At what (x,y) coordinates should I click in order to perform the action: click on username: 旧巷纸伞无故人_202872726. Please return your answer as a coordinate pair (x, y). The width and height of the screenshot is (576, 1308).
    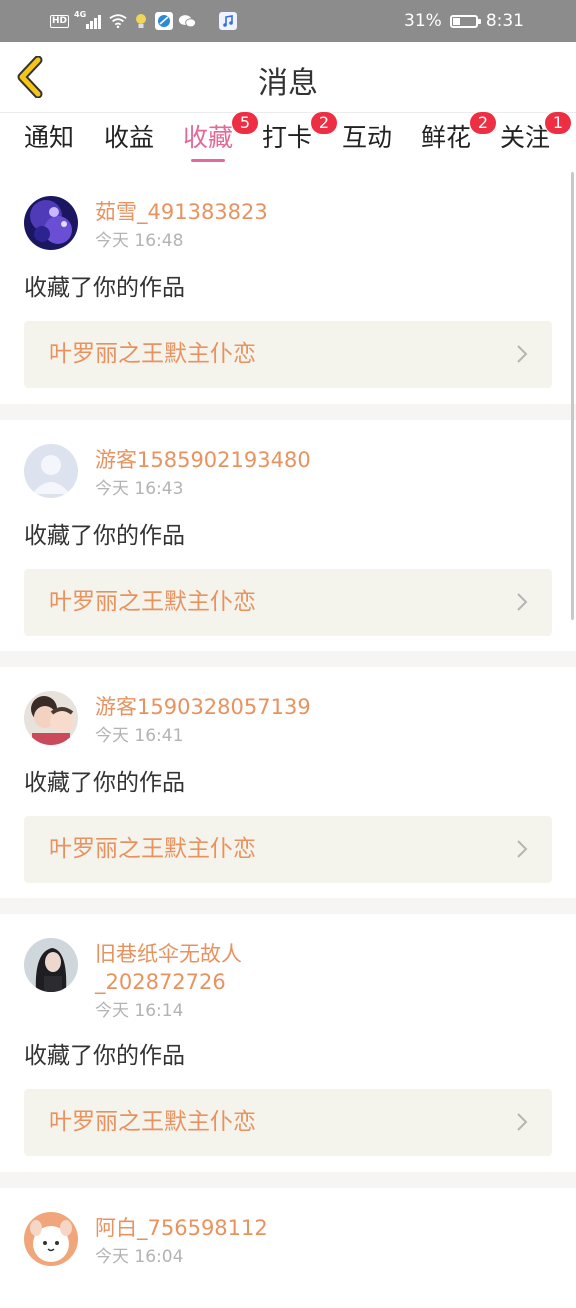
    Looking at the image, I should click on (190, 968).